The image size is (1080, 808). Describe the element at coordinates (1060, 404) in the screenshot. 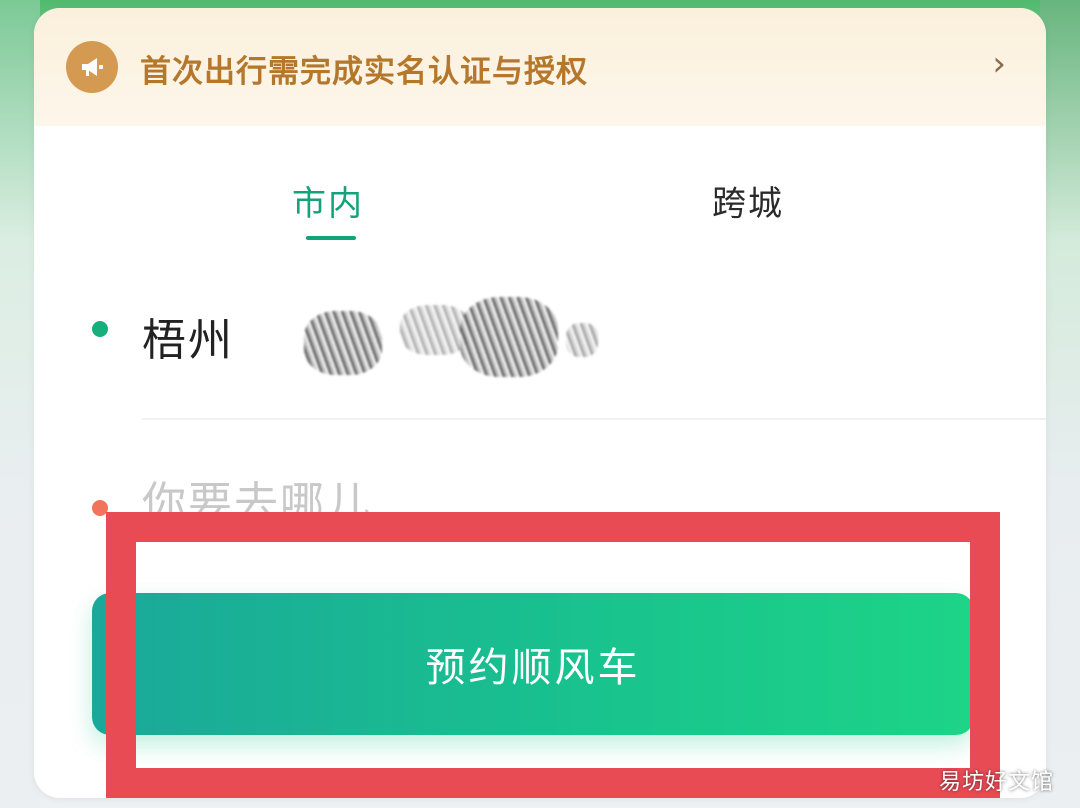

I see `background-right` at that location.